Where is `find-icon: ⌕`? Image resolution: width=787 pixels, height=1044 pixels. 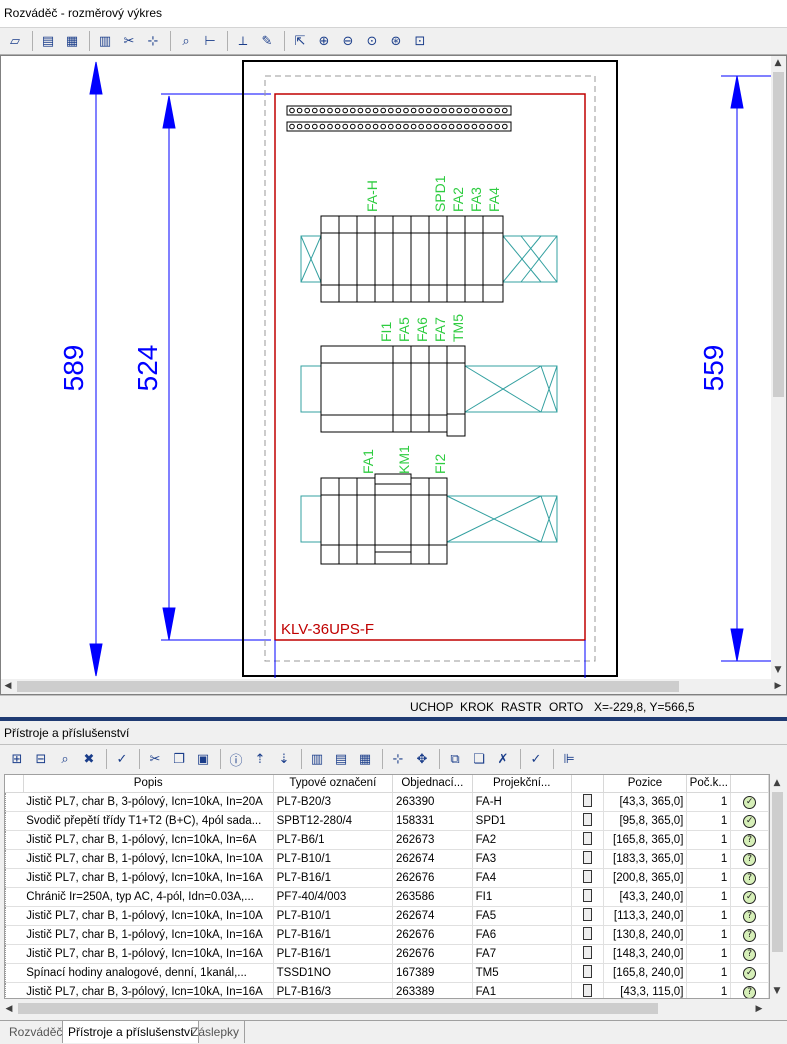
find-icon: ⌕ is located at coordinates (65, 759).